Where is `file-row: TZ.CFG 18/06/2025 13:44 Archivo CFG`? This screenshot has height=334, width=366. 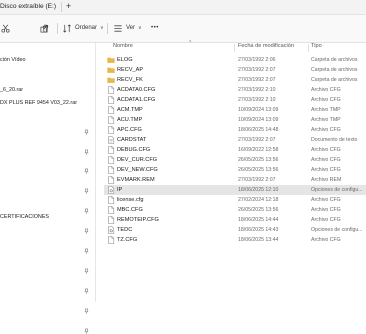 file-row: TZ.CFG 18/06/2025 13:44 Archivo CFG is located at coordinates (235, 240).